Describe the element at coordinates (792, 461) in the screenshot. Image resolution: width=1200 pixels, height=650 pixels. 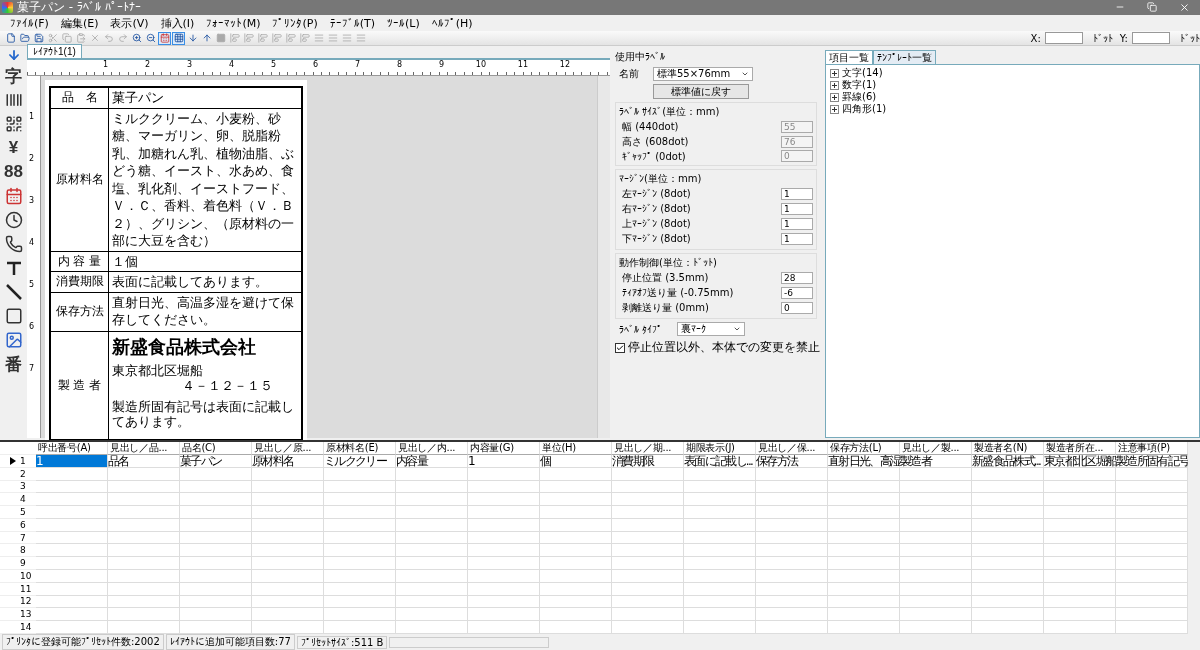
I see `table-cell: 保存方法` at that location.